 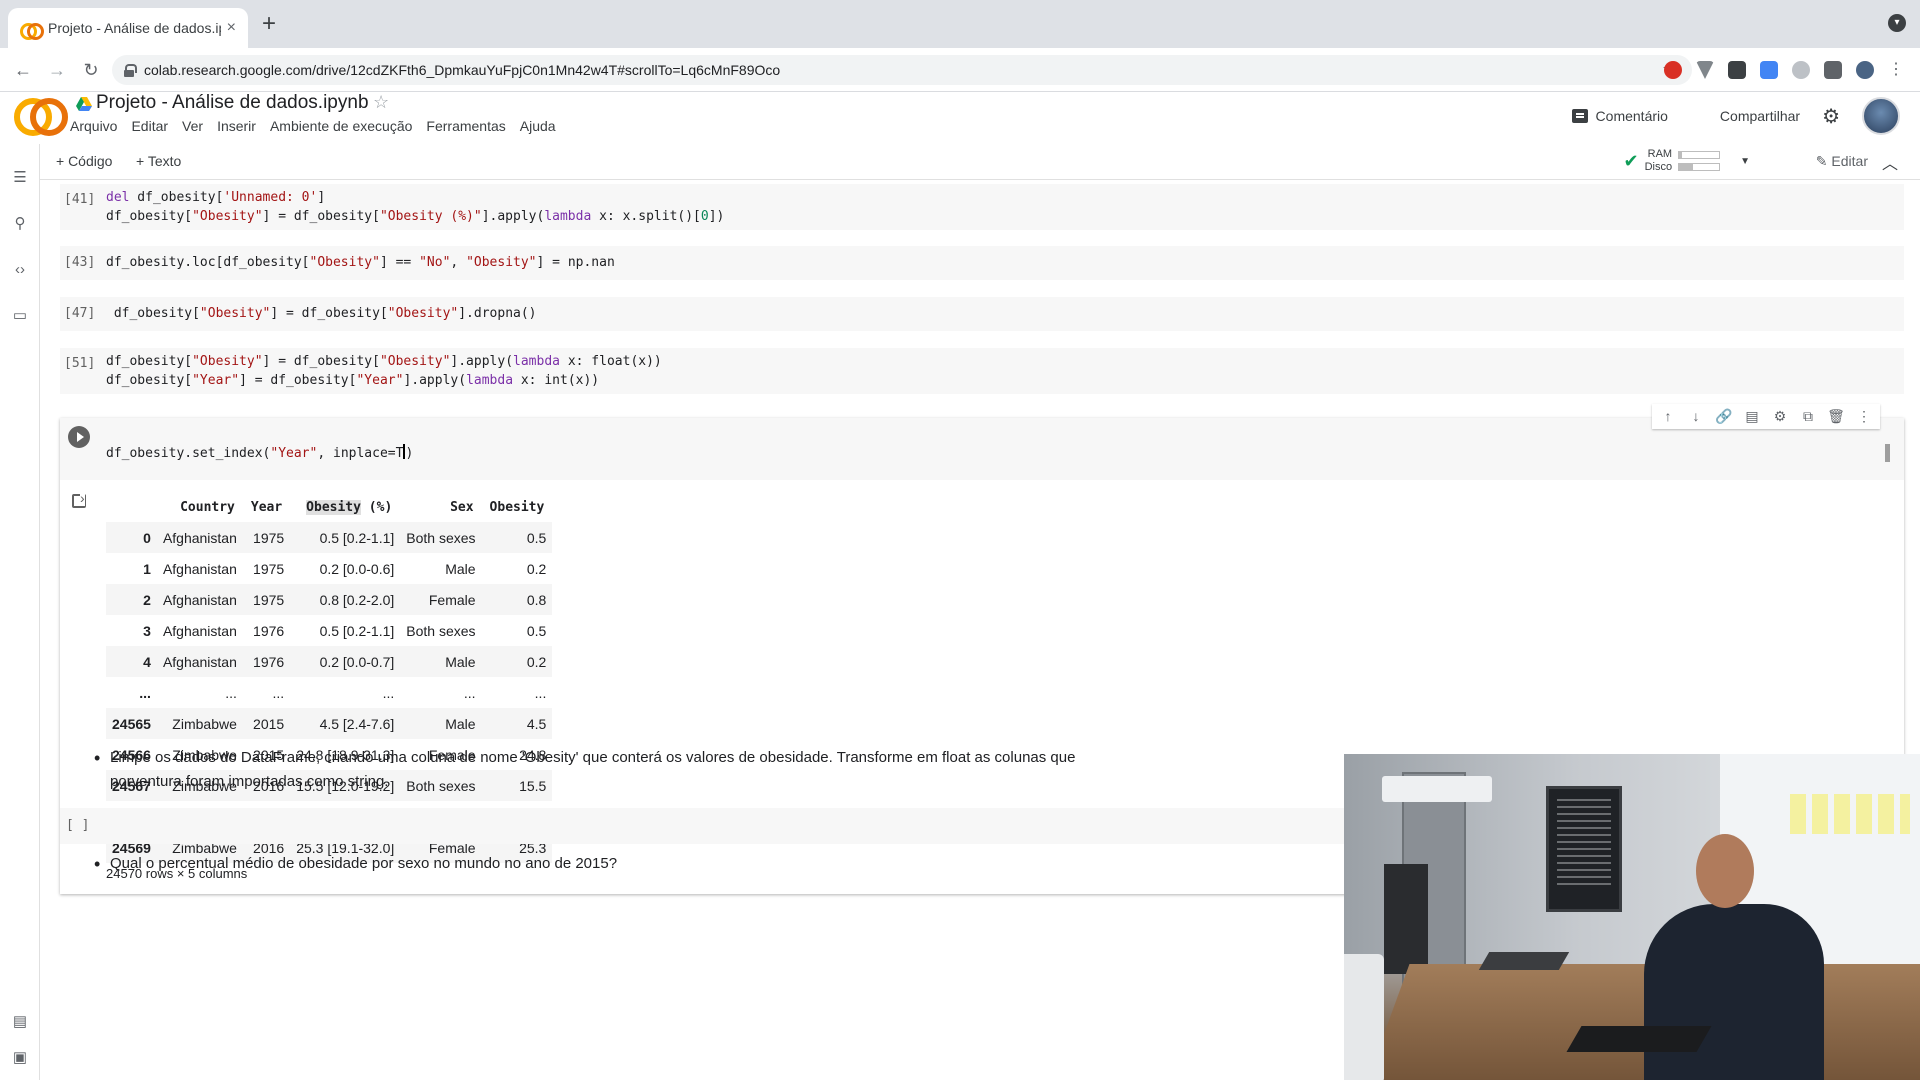 What do you see at coordinates (199, 537) in the screenshot?
I see `table-cell: Afghanistan` at bounding box center [199, 537].